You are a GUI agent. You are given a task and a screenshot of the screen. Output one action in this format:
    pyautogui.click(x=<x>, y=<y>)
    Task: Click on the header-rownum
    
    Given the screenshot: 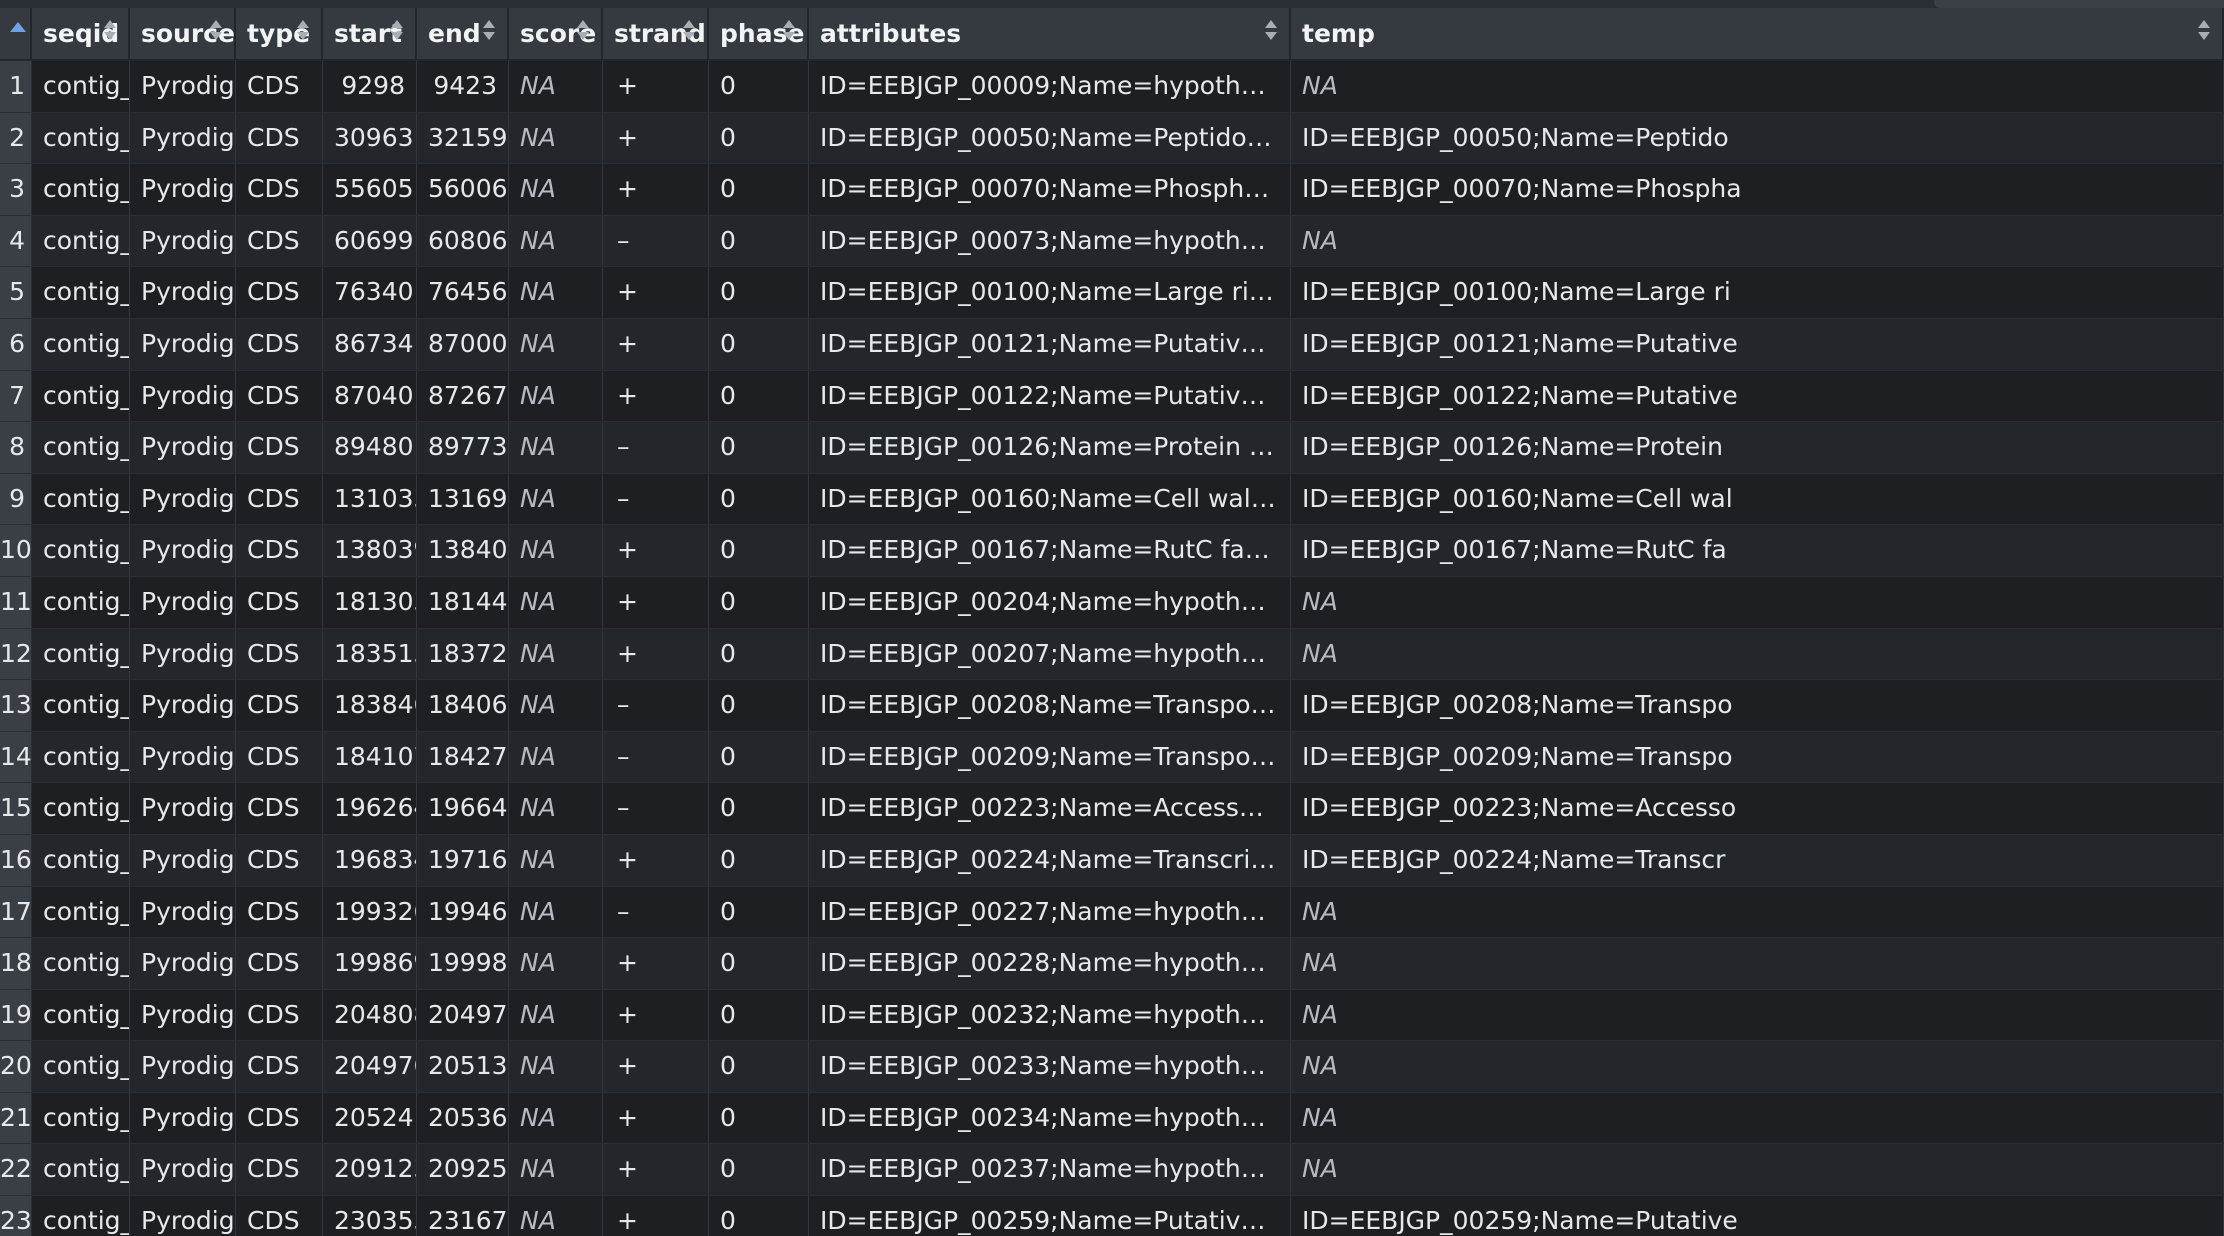 What is the action you would take?
    pyautogui.click(x=16, y=33)
    